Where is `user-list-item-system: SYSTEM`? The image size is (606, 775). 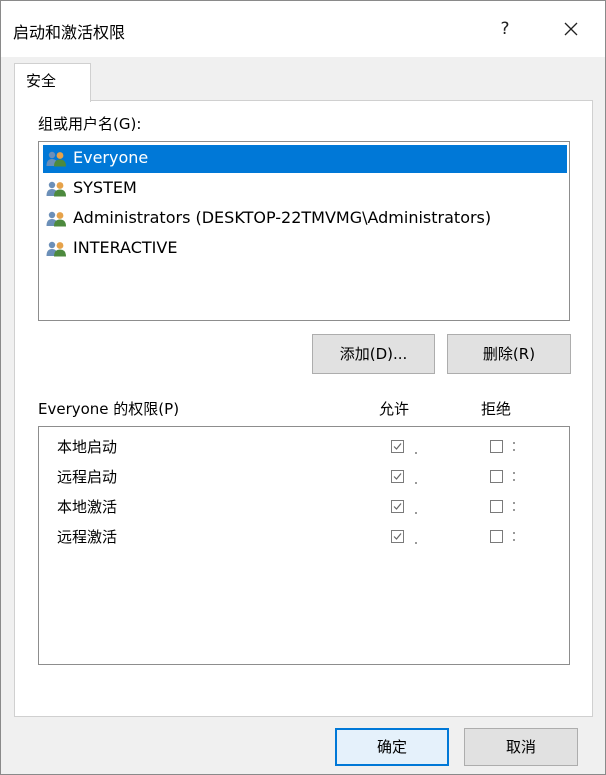
user-list-item-system: SYSTEM is located at coordinates (305, 189).